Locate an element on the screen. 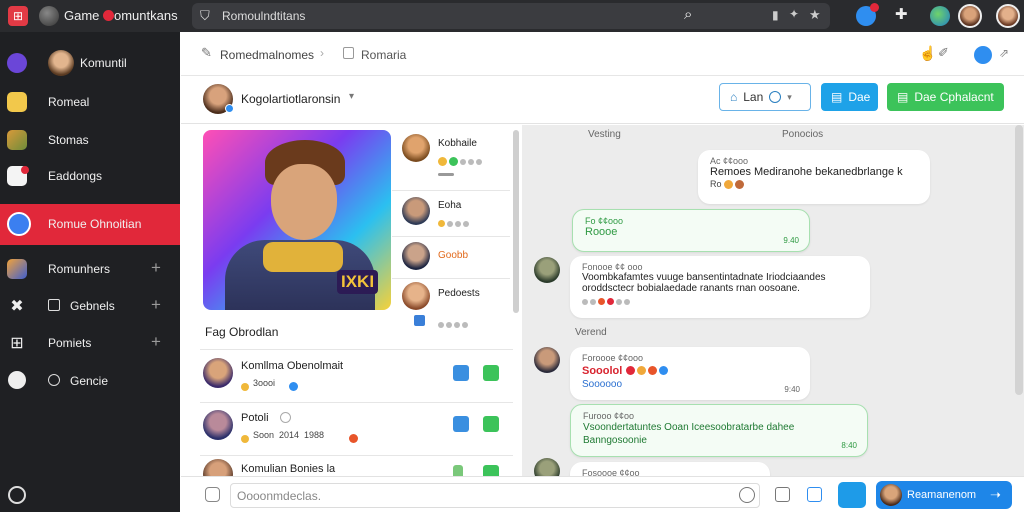 Image resolution: width=1024 pixels, height=512 pixels. sidebar-item-gencie: Gencie is located at coordinates (90, 381).